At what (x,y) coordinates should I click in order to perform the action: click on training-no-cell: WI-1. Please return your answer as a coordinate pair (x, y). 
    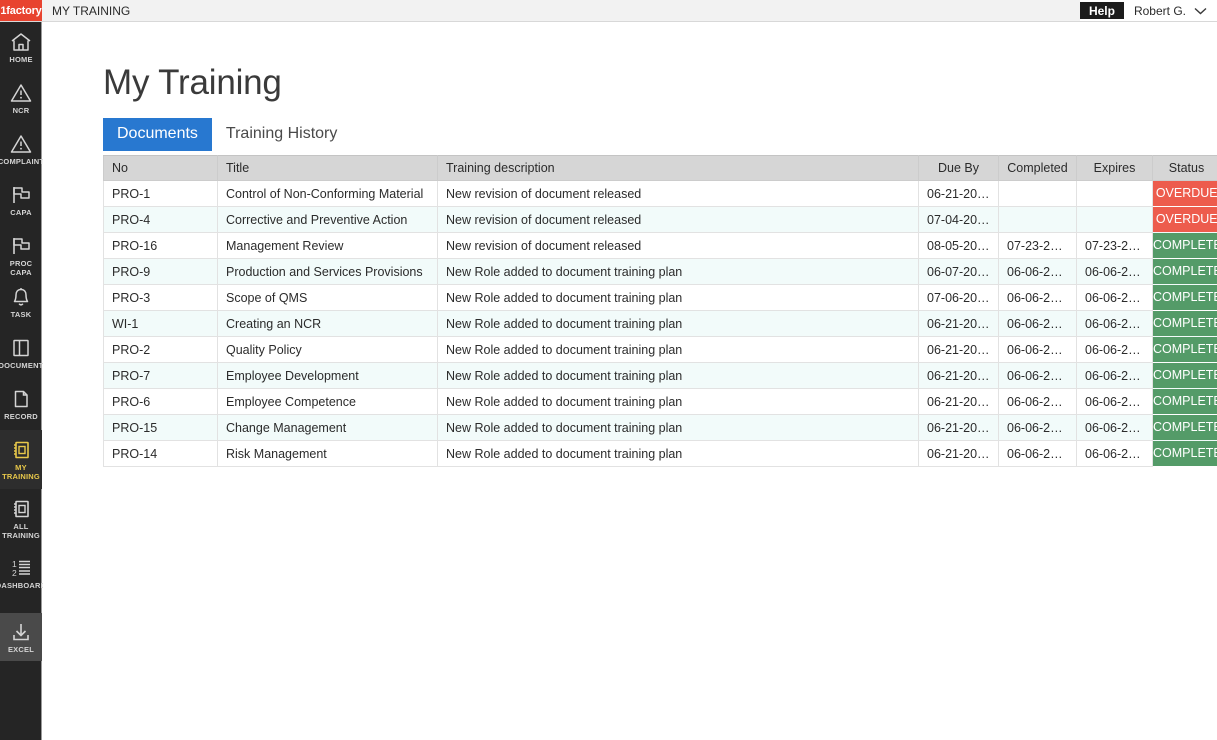
    Looking at the image, I should click on (160, 323).